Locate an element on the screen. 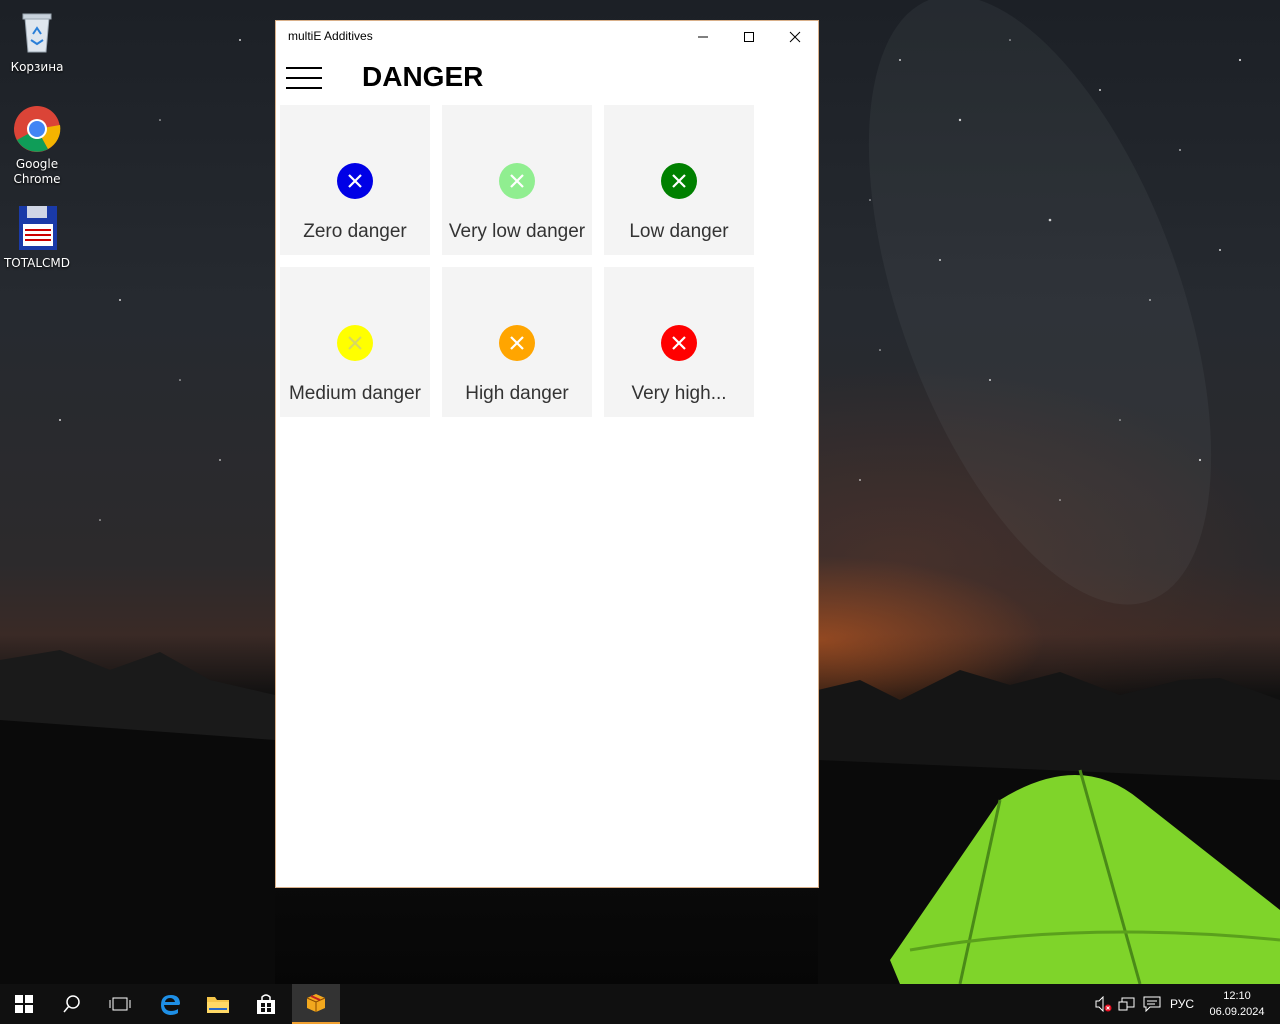  tile-medium-danger: Medium danger is located at coordinates (355, 342).